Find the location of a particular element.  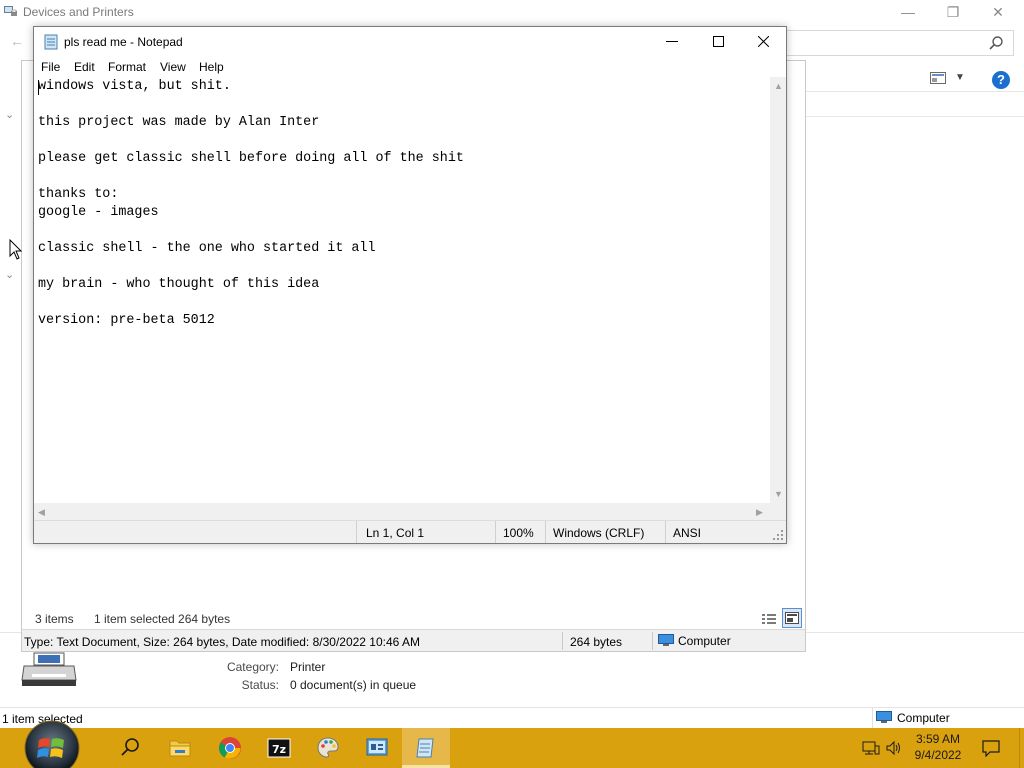

horizontal-scrollbar: ◀ ▶ is located at coordinates (402, 511).